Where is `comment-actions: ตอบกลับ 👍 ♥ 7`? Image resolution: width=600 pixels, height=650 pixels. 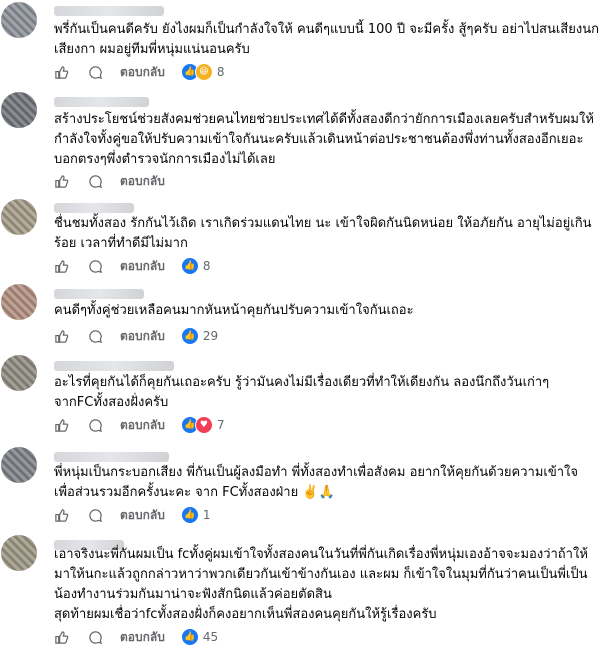 comment-actions: ตอบกลับ 👍 ♥ 7 is located at coordinates (138, 425).